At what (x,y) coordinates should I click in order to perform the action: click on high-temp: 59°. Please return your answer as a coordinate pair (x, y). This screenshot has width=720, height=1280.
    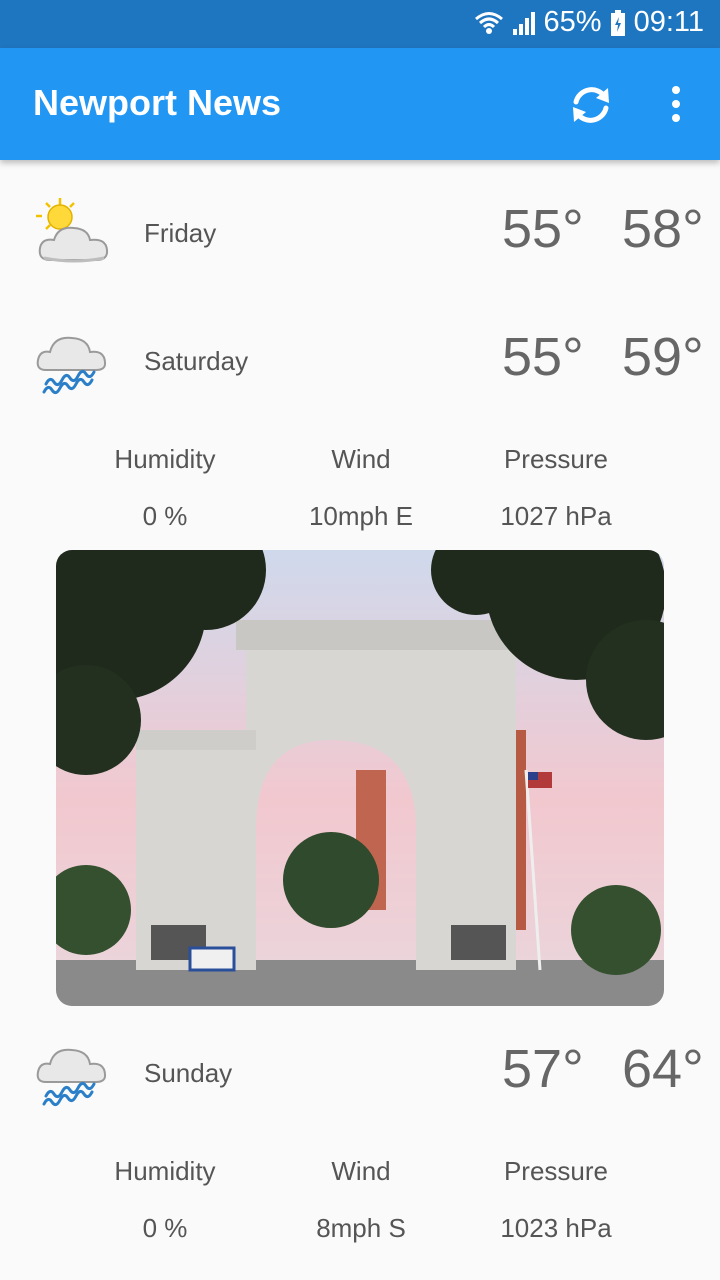
    Looking at the image, I should click on (663, 357).